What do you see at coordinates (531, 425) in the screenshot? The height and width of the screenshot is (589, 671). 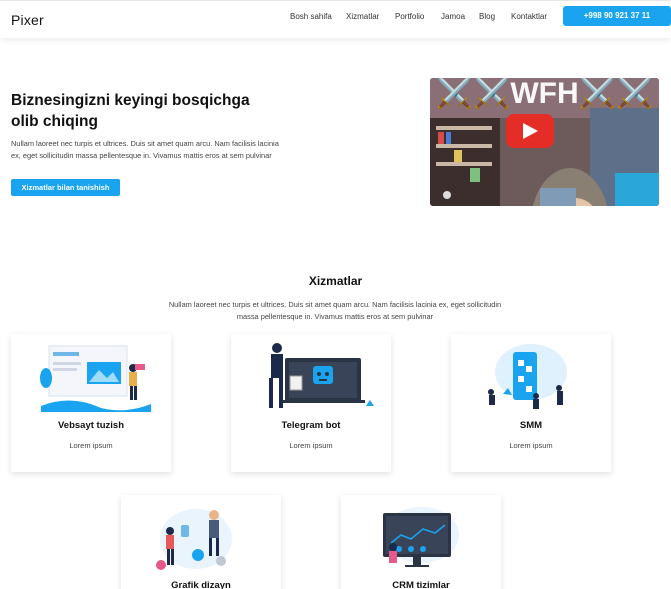 I see `service-card-title: SMM` at bounding box center [531, 425].